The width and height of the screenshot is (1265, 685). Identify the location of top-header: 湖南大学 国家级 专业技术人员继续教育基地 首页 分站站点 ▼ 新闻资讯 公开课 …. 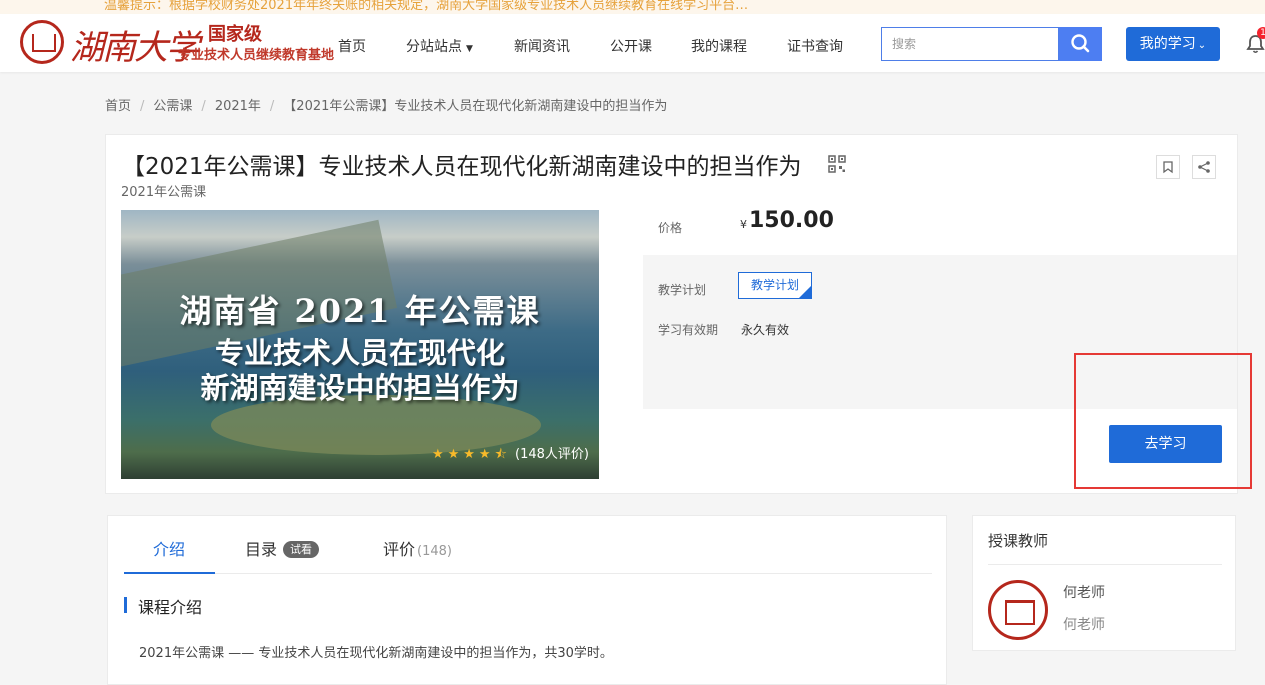
(632, 43).